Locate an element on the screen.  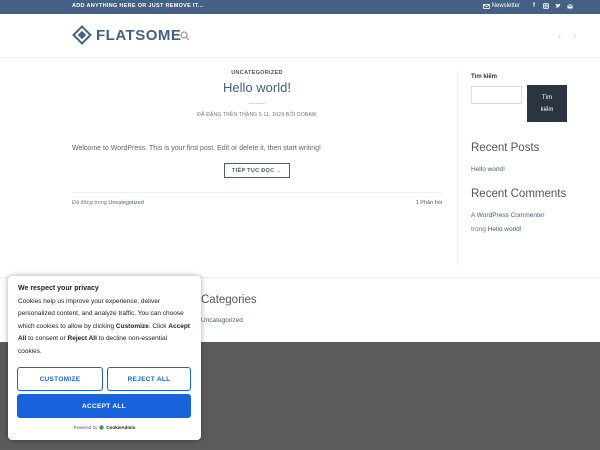
search-icon is located at coordinates (185, 36).